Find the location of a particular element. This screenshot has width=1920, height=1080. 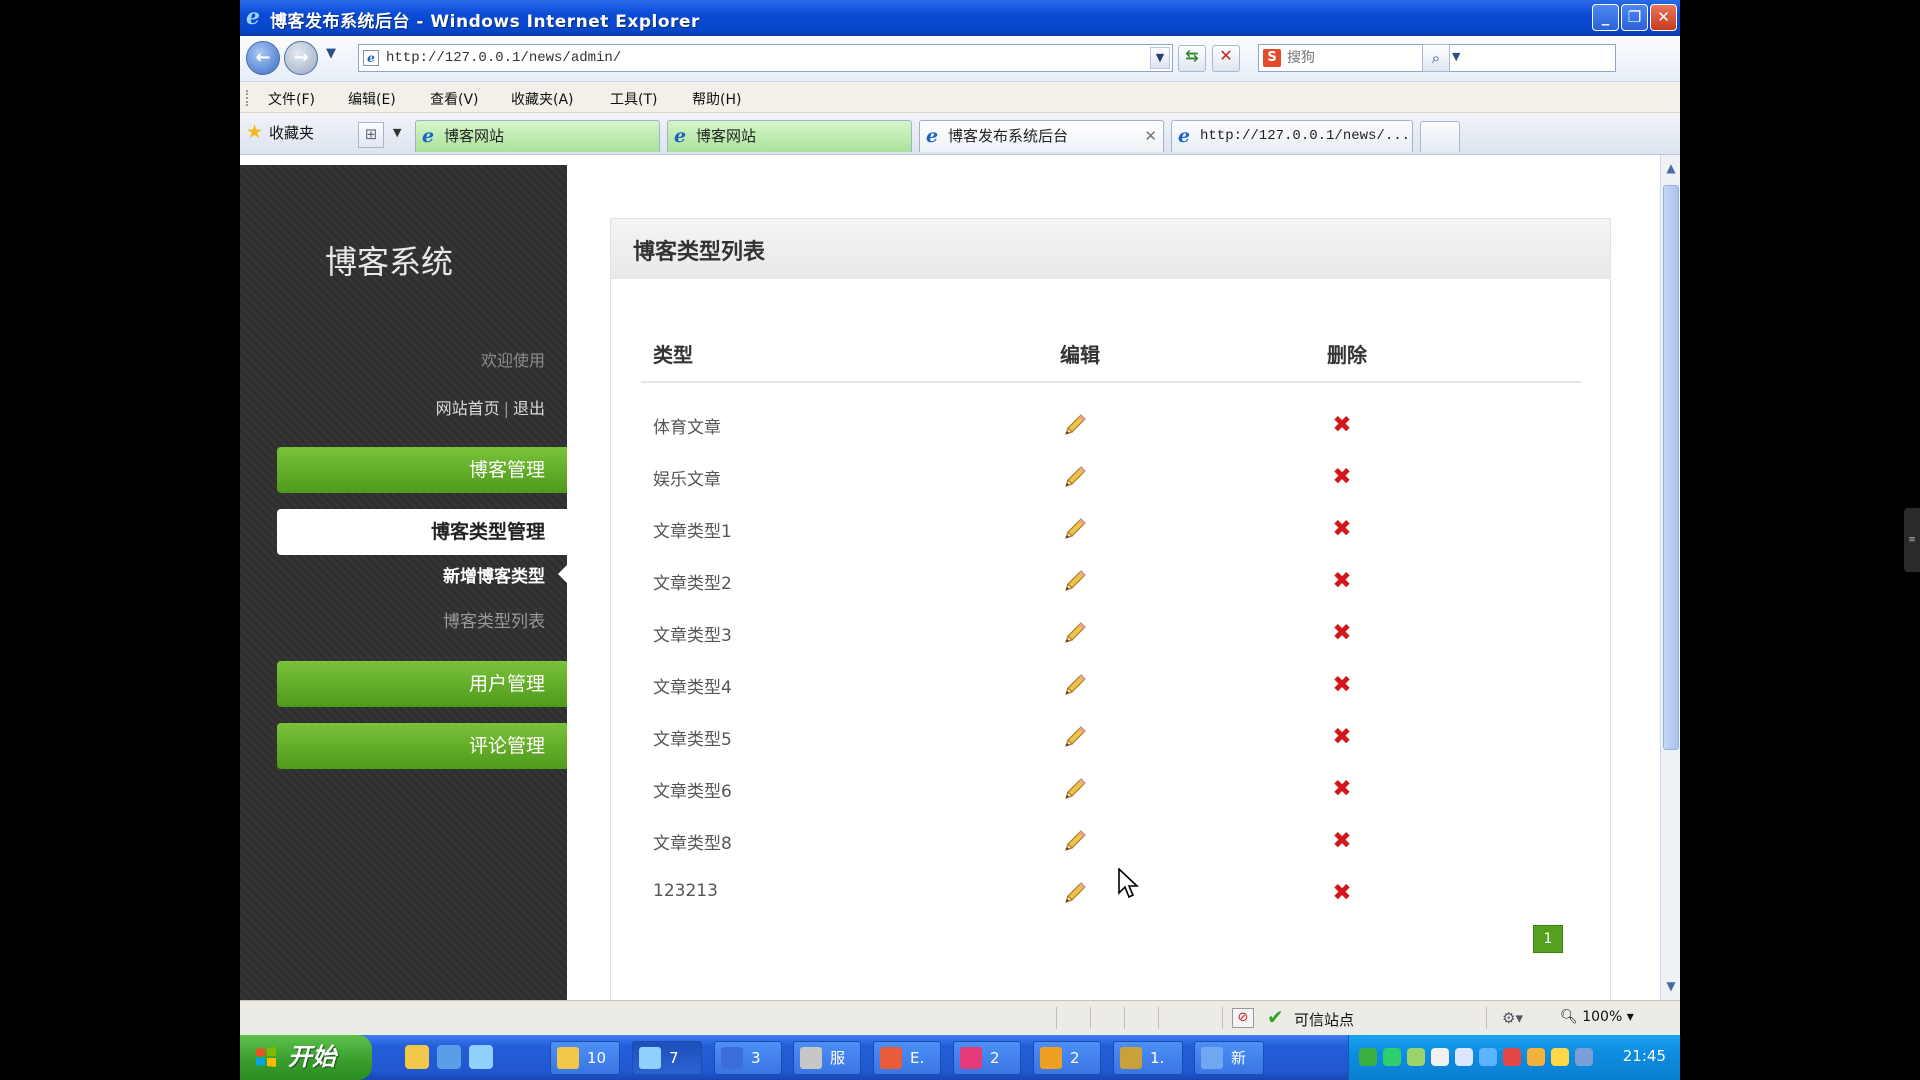

menu-bar: 文件(F) 编辑(E) 查看(V) 收藏夹(A) 工具(T) 帮助(H) is located at coordinates (960, 97).